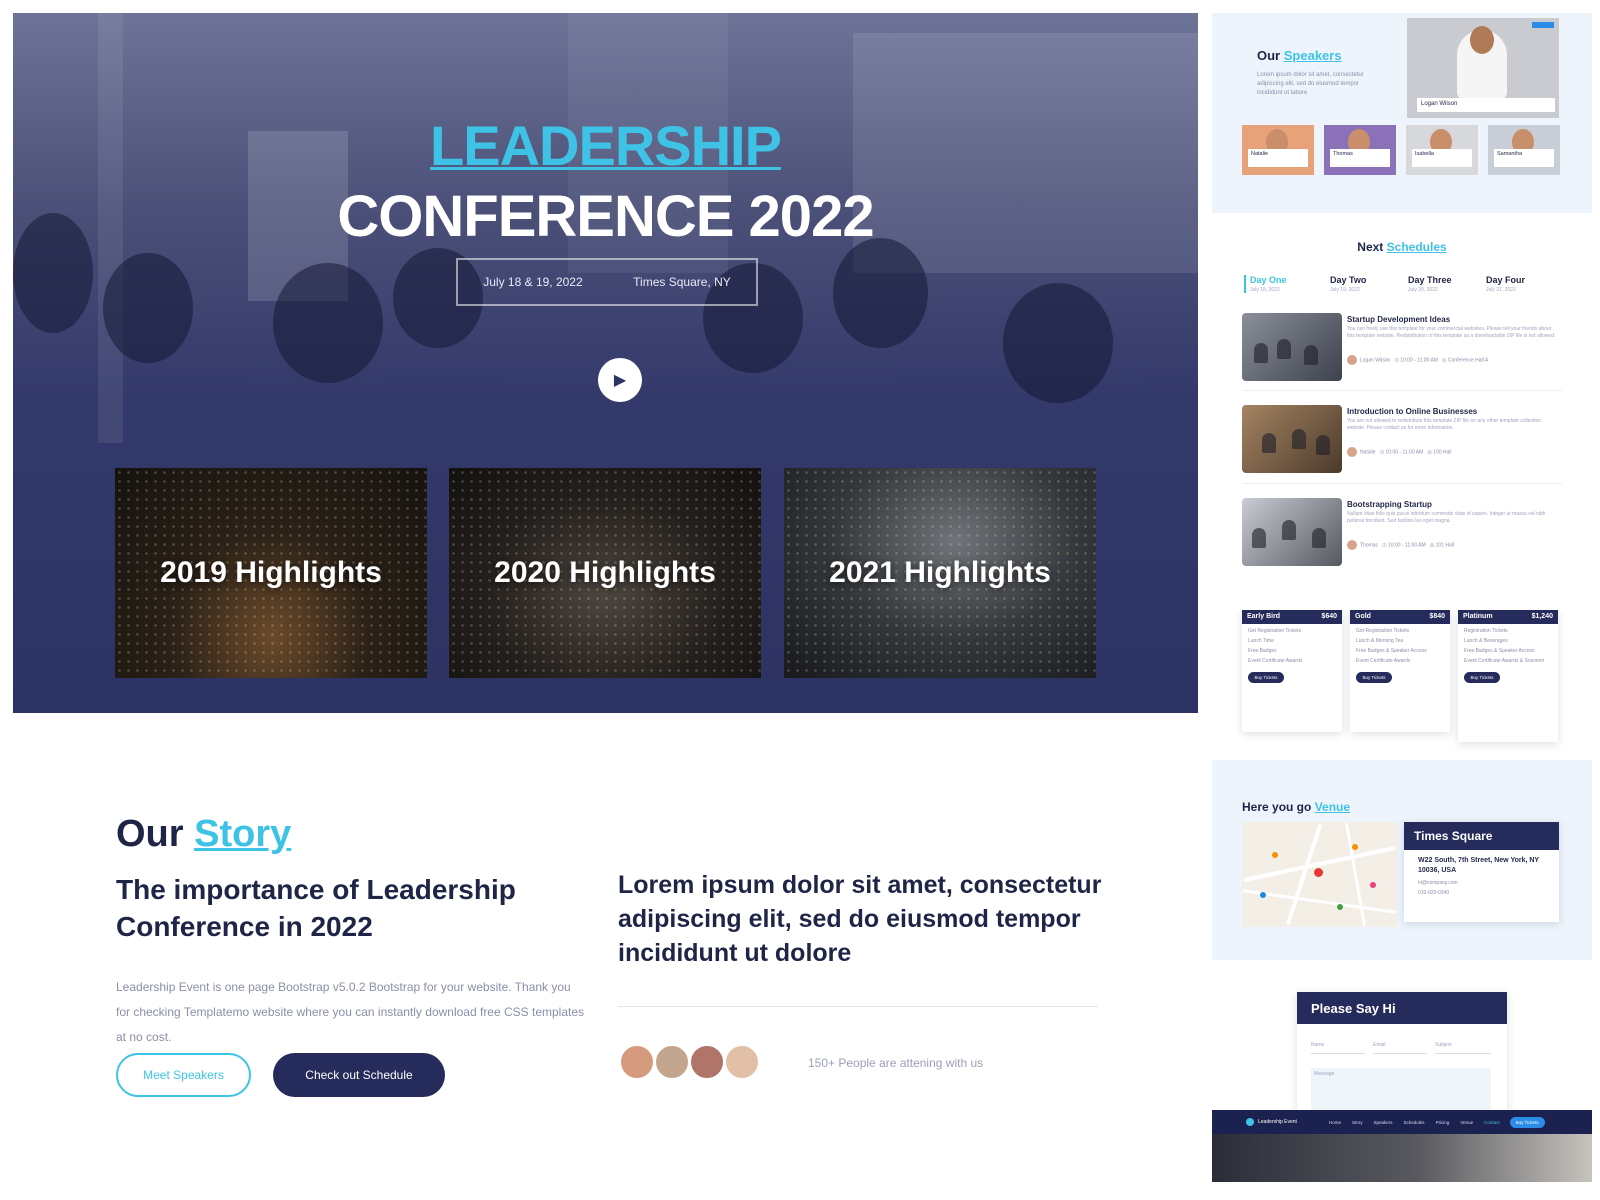 The width and height of the screenshot is (1600, 1200). Describe the element at coordinates (1442, 150) in the screenshot. I see `speaker-thumb: Isabella` at that location.